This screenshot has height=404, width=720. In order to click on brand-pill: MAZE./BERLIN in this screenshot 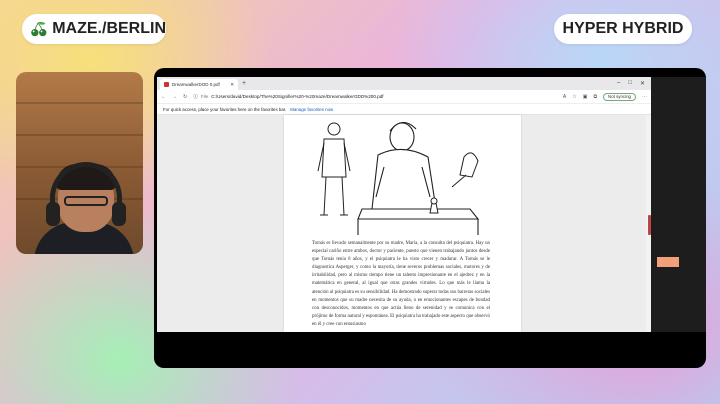, I will do `click(94, 29)`.